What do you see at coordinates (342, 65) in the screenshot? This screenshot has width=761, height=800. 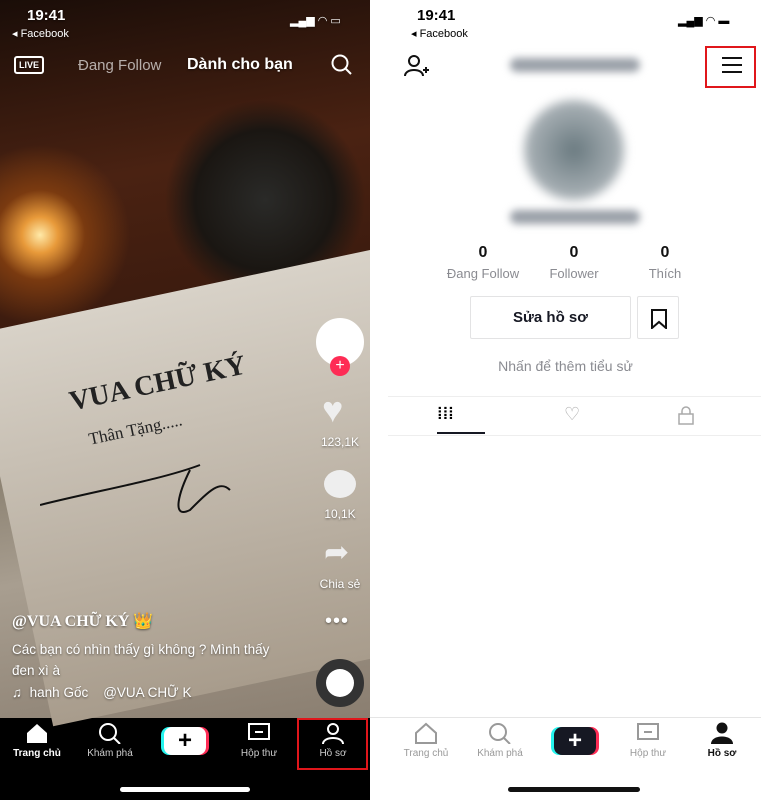 I see `search-icon` at bounding box center [342, 65].